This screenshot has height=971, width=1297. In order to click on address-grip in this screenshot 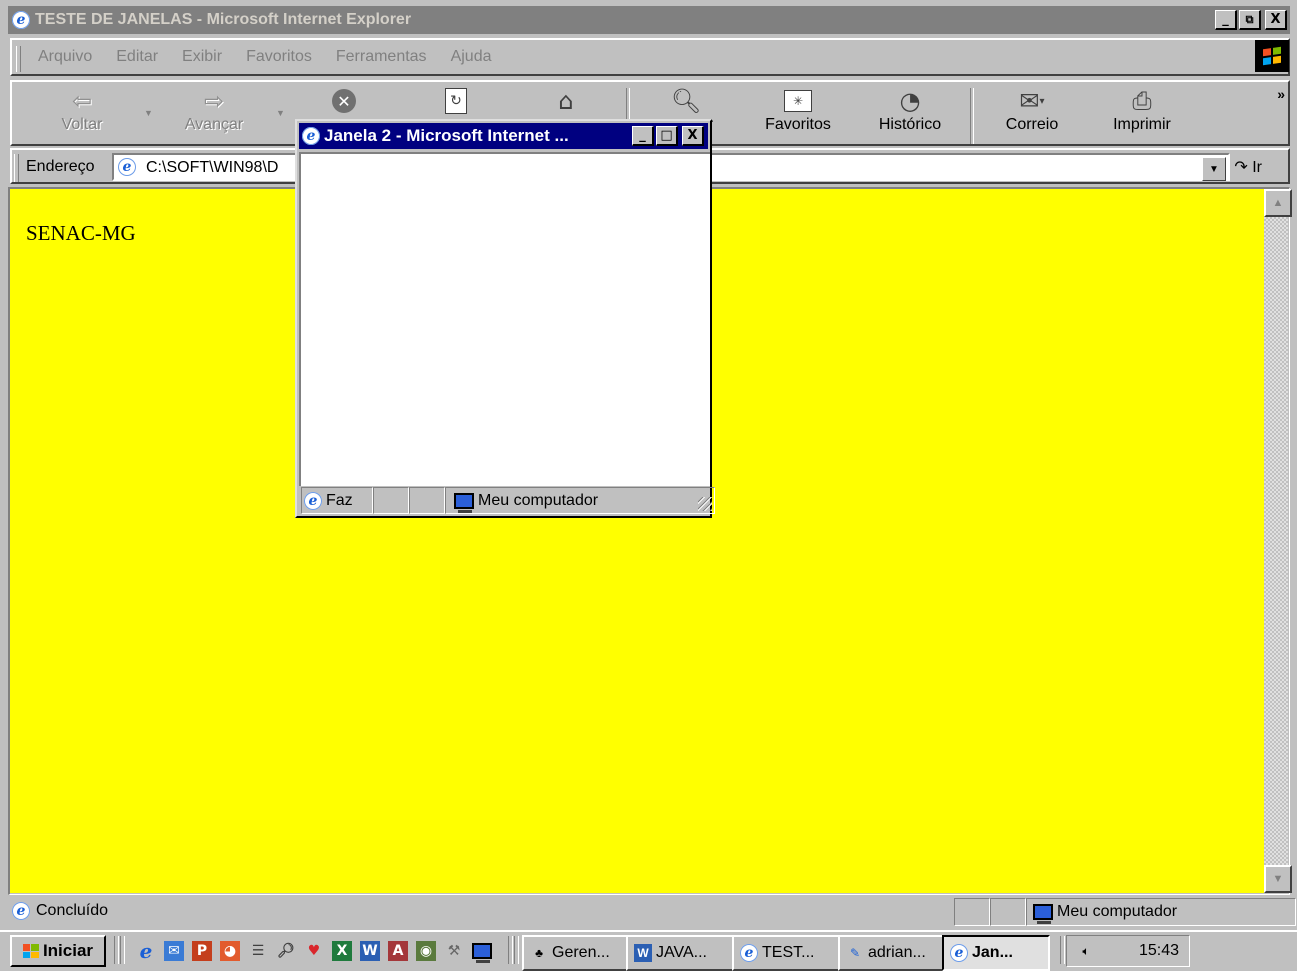, I will do `click(16, 168)`.